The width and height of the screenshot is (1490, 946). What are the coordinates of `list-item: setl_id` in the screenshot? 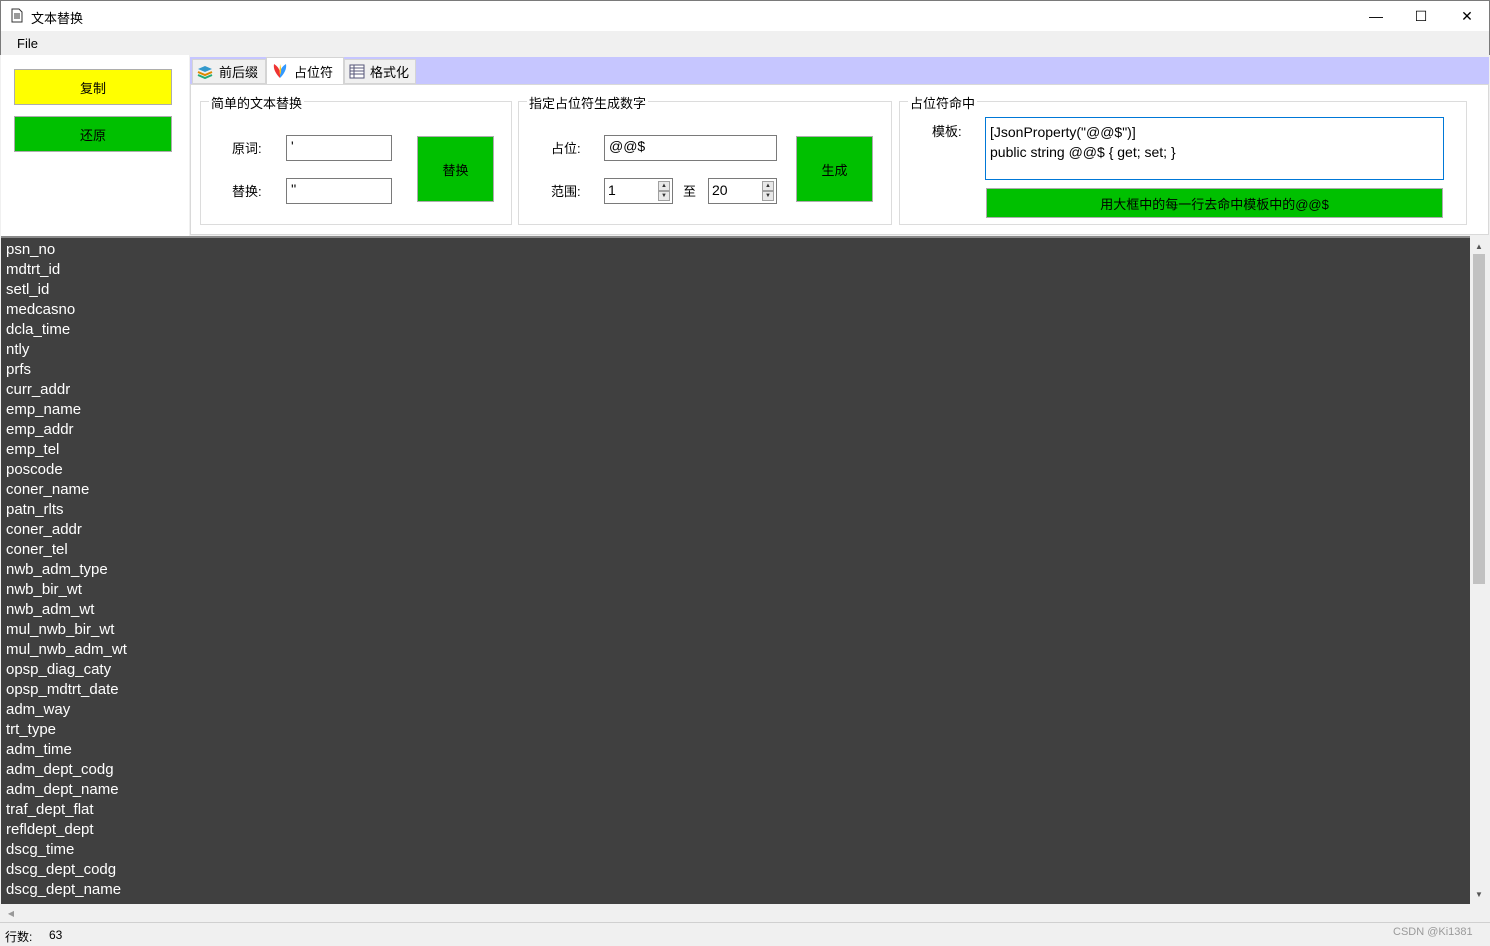 It's located at (28, 289).